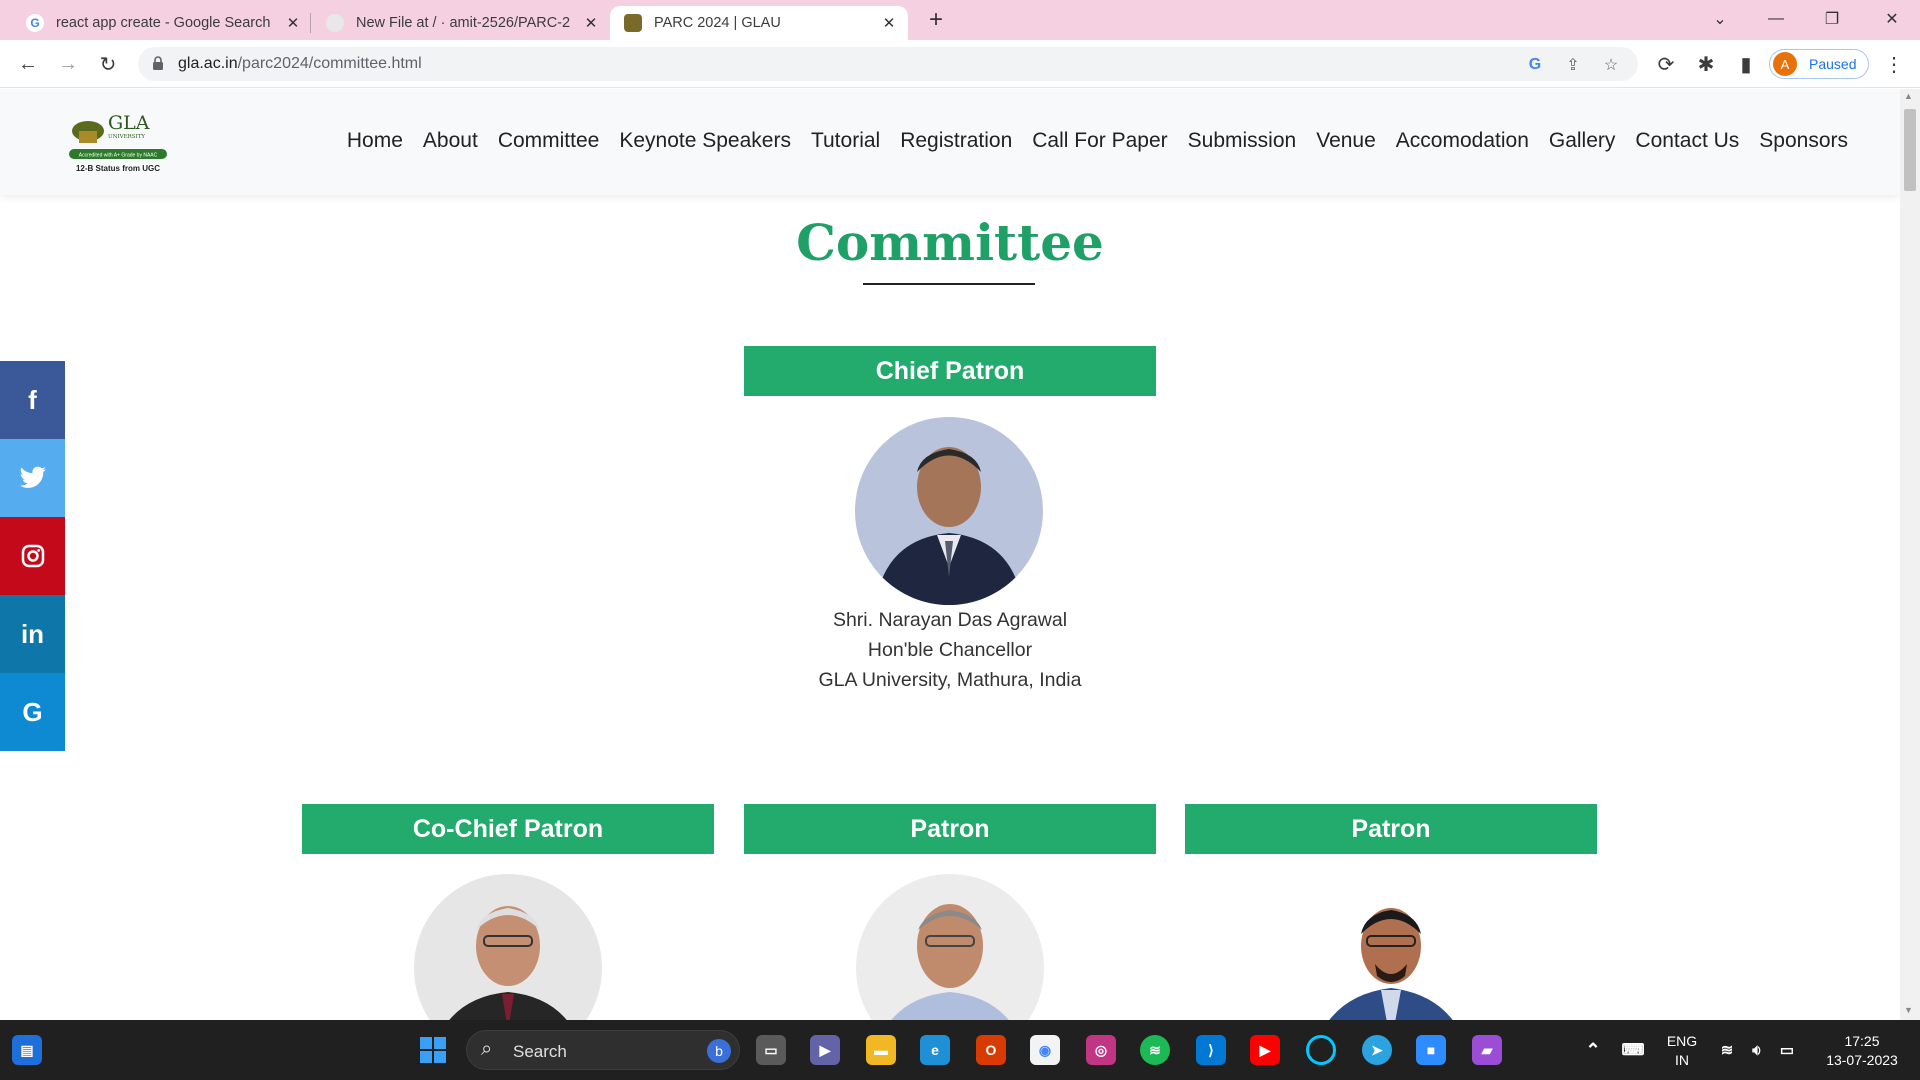 The width and height of the screenshot is (1920, 1080). What do you see at coordinates (508, 829) in the screenshot?
I see `co-chief-patron-heading: Co-Chief Patron` at bounding box center [508, 829].